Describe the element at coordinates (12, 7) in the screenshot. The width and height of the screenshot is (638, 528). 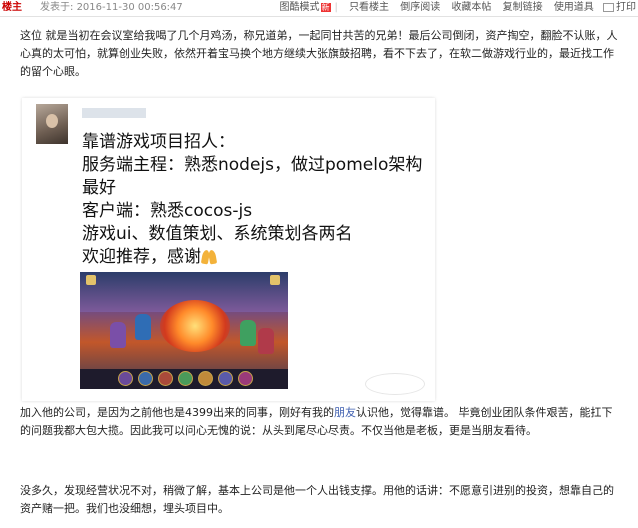
I see `louzhu-label: 楼主` at that location.